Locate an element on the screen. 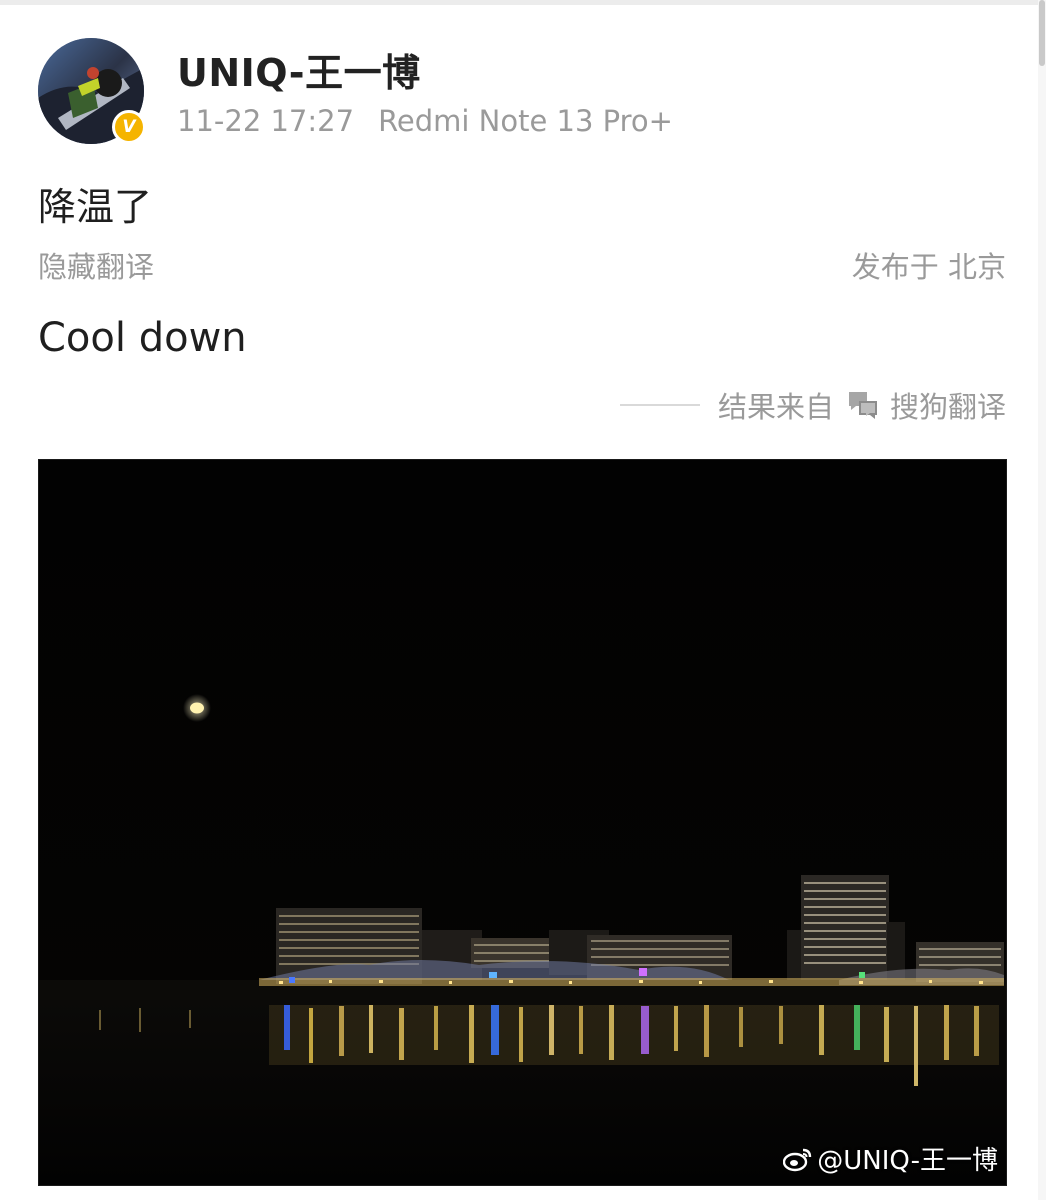 The width and height of the screenshot is (1046, 1200). post-location: 发布于 北京 is located at coordinates (928, 267).